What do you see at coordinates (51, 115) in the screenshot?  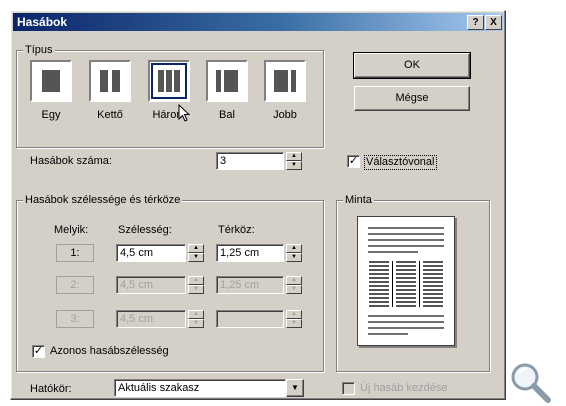 I see `preset-label-one: Egy` at bounding box center [51, 115].